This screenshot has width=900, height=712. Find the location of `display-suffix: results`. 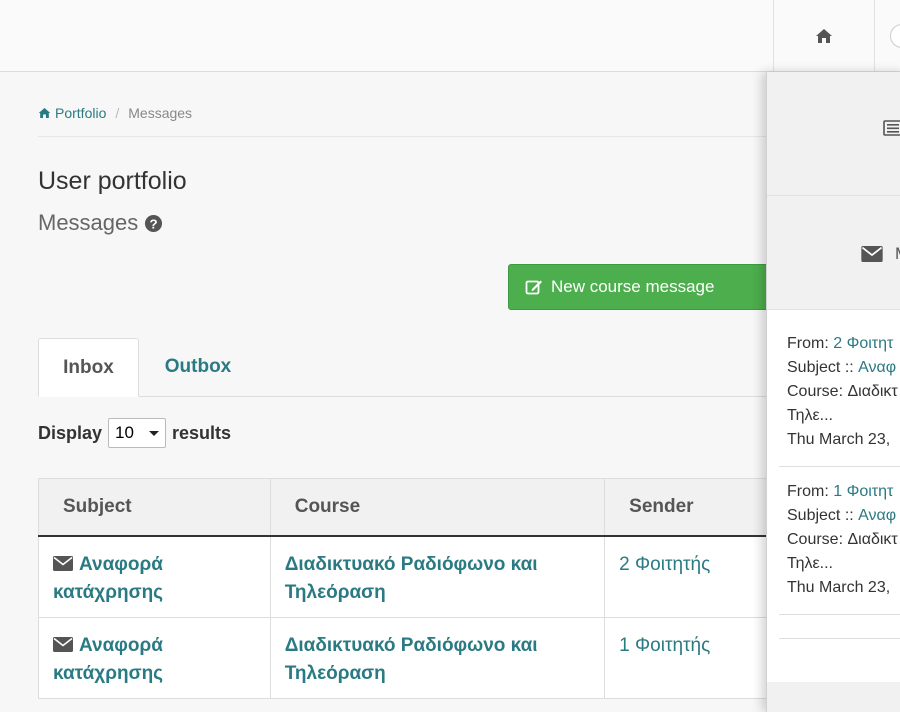

display-suffix: results is located at coordinates (202, 432).